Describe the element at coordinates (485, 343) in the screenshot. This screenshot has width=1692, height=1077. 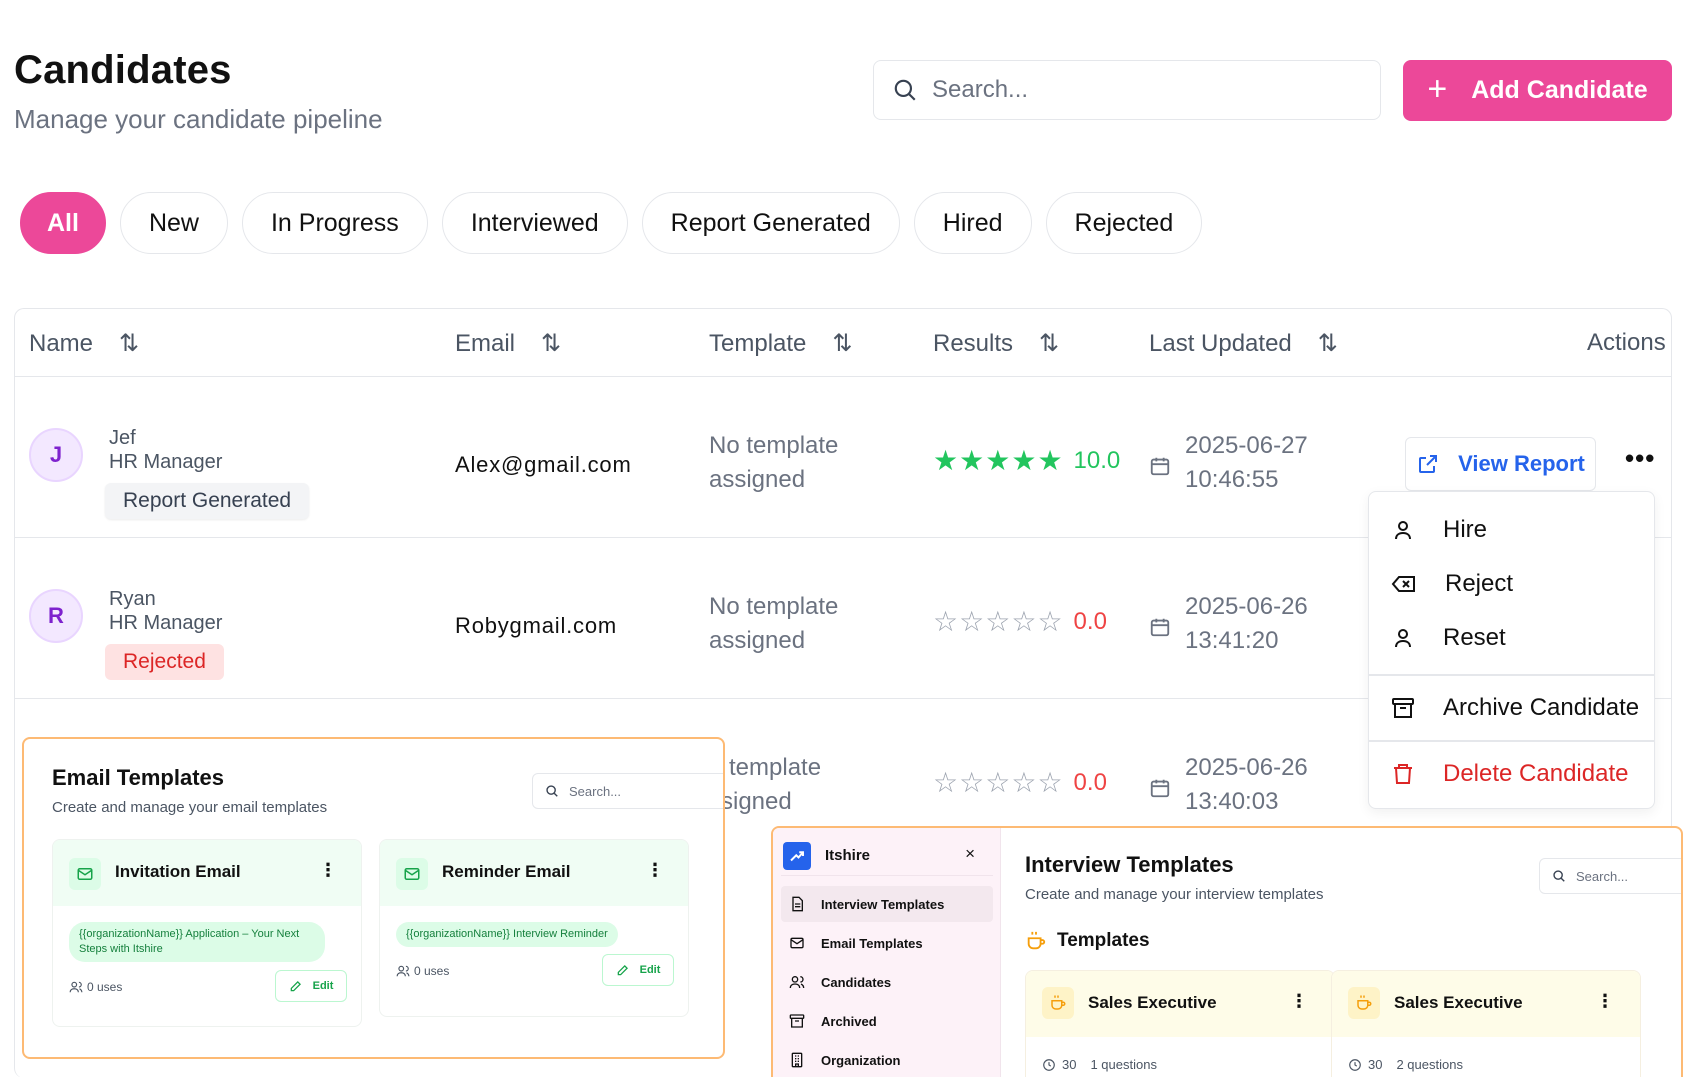
I see `column-label: Email` at that location.